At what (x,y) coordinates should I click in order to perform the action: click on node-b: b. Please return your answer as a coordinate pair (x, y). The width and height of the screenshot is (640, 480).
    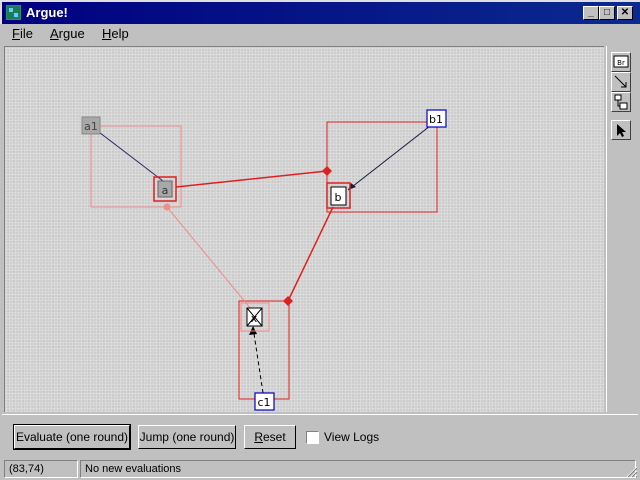
    Looking at the image, I should click on (338, 195).